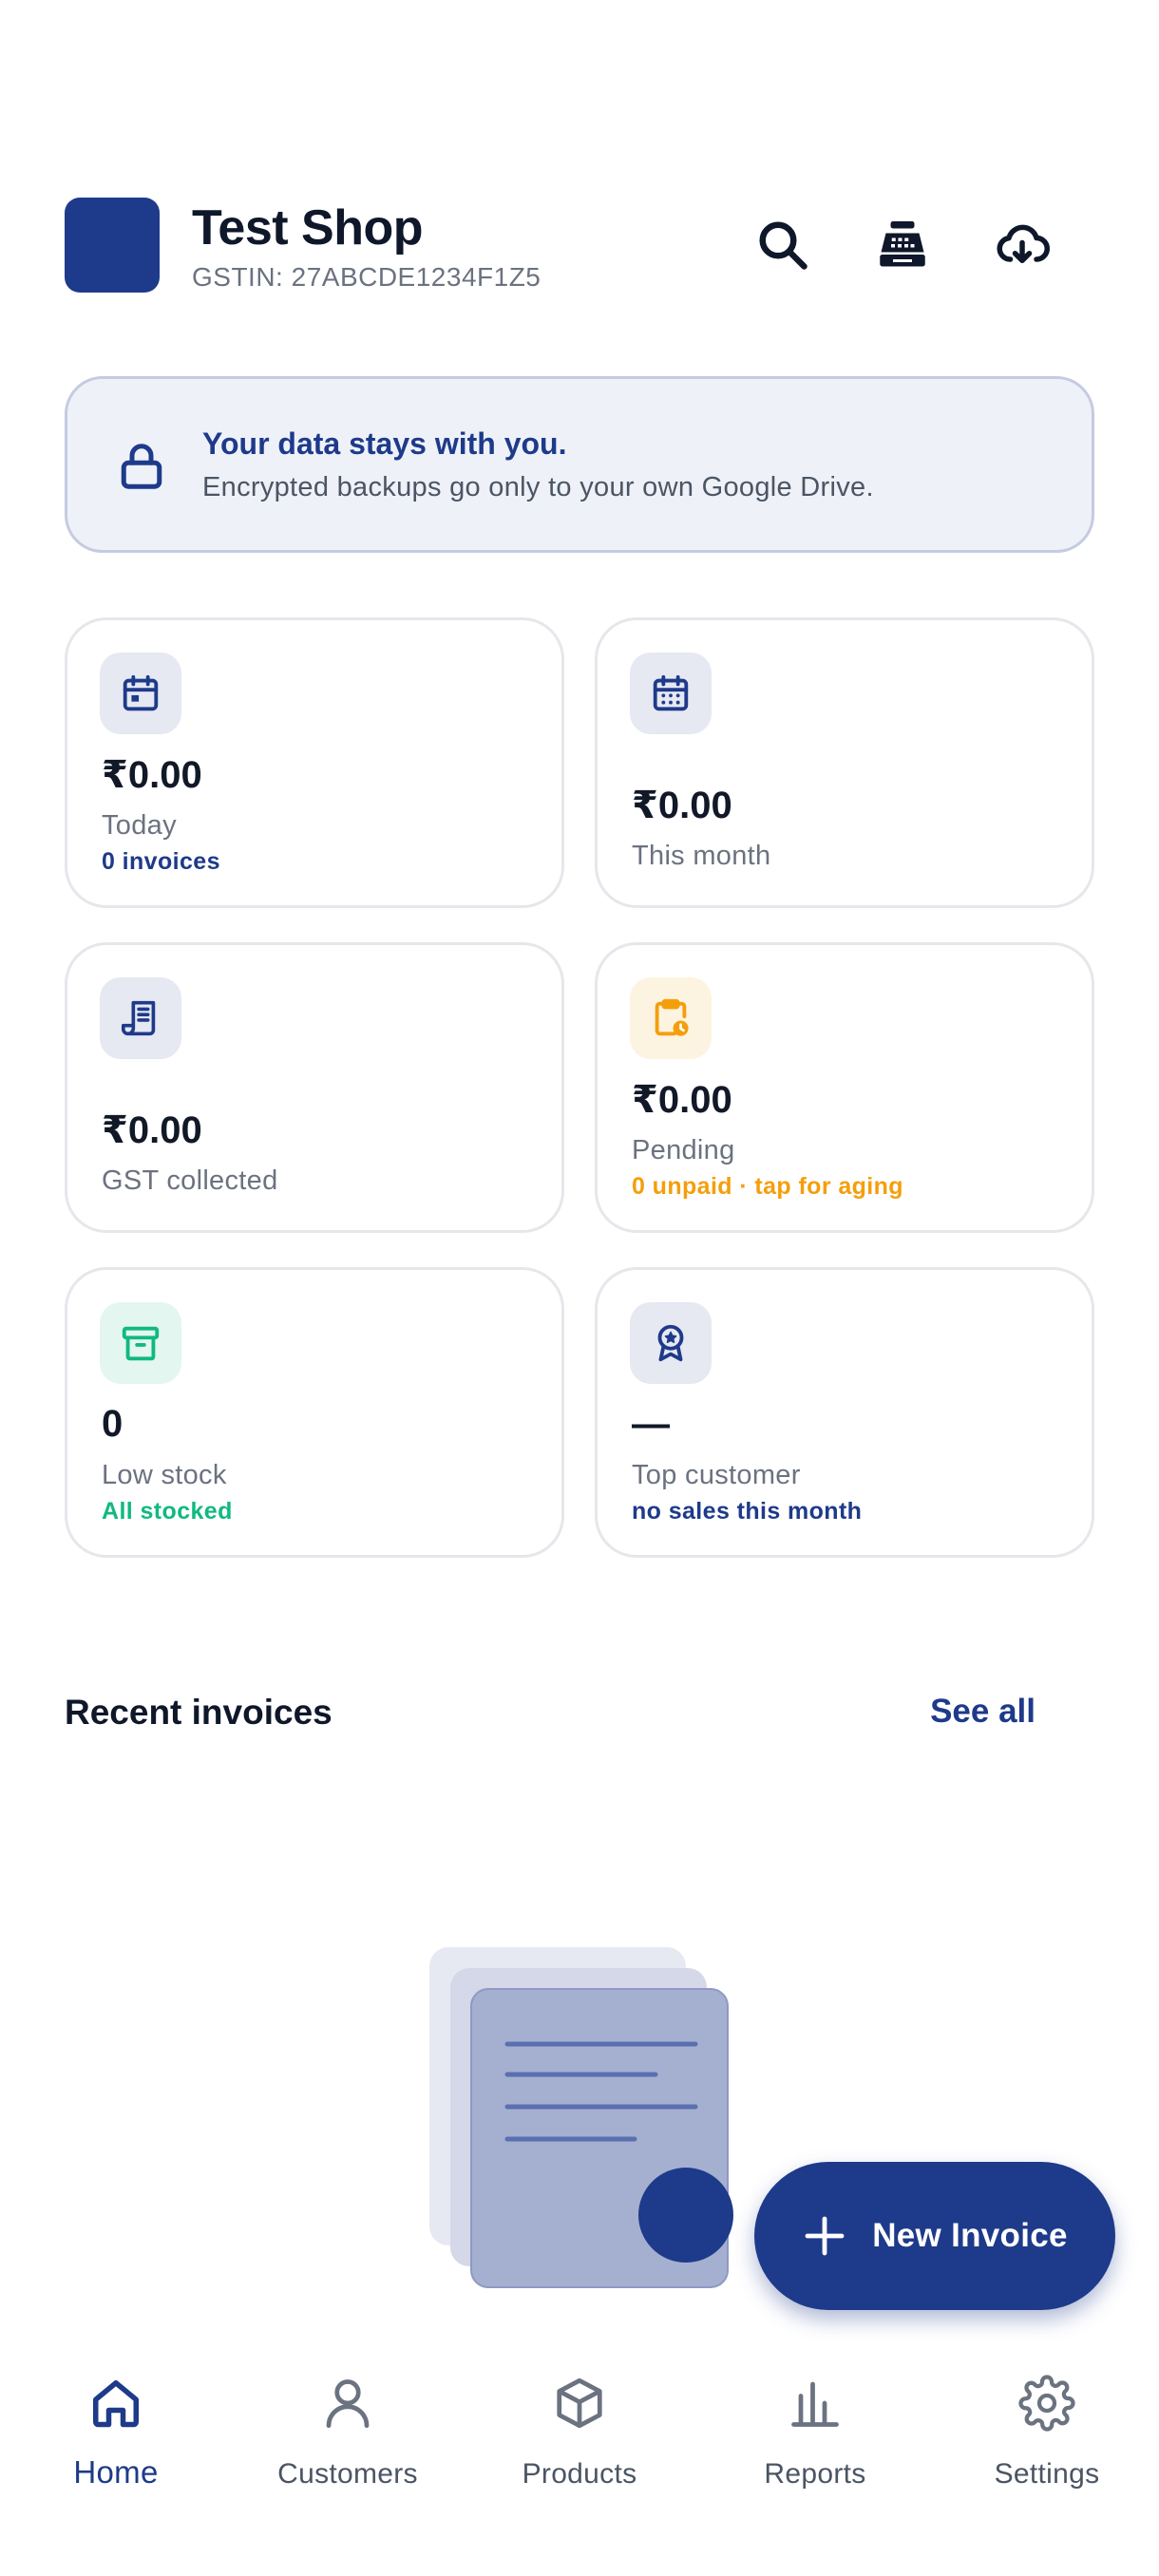 This screenshot has width=1159, height=2576. I want to click on bottom-navigation: Home Customers Products Reports Settings, so click(579, 2461).